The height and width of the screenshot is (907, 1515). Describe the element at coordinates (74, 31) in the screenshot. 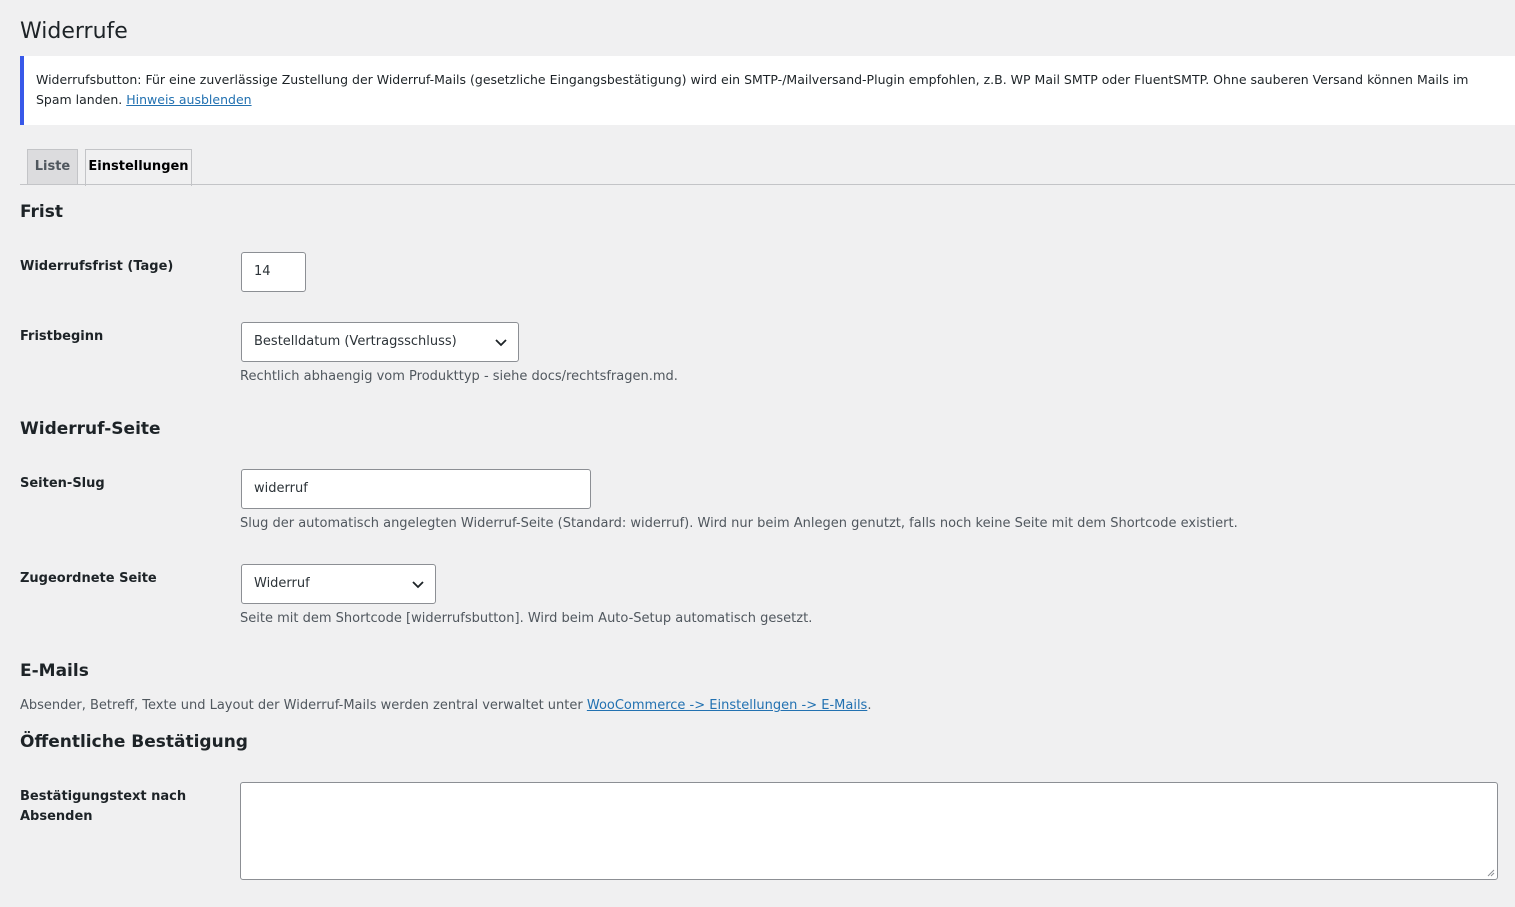

I see `page-title: Widerrufe` at that location.